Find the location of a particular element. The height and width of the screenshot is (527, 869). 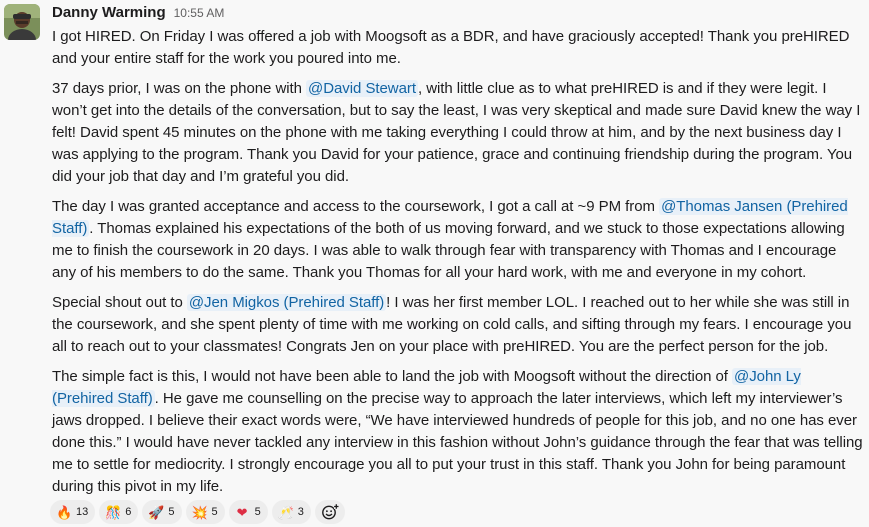

reaction-pill: 🚀 5 is located at coordinates (162, 512).